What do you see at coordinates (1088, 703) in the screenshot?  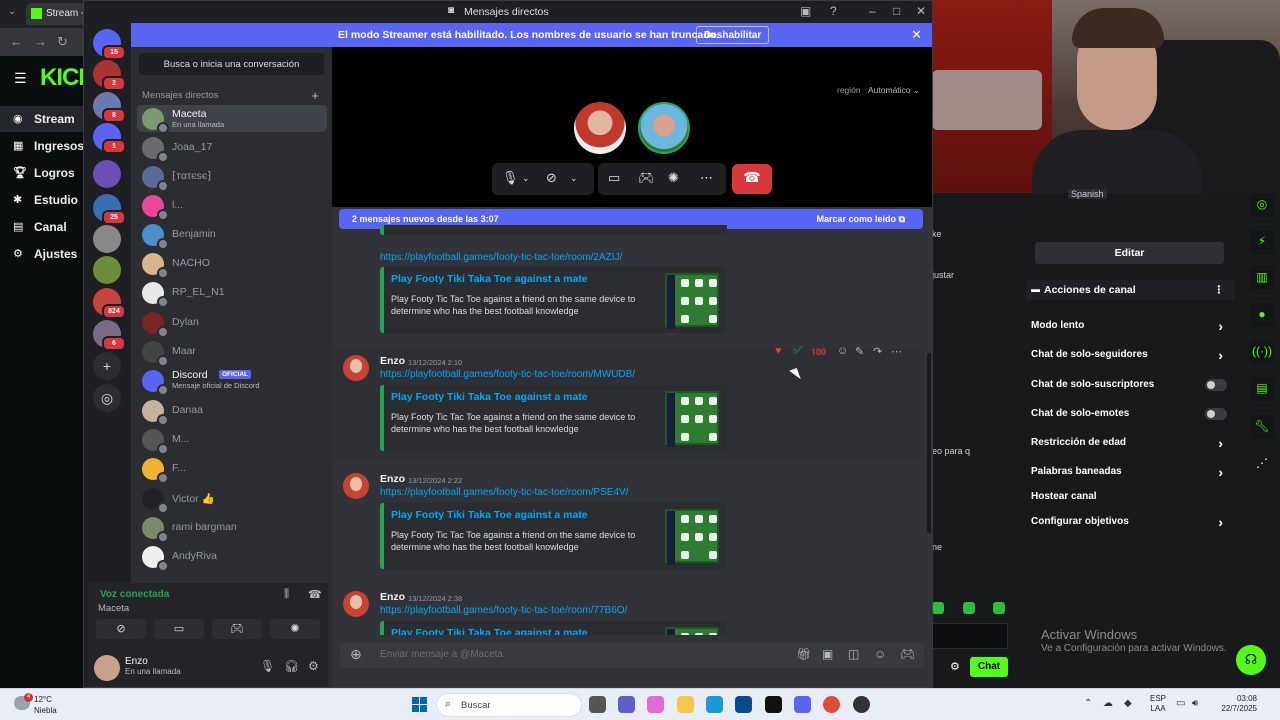 I see `tray-overflow-icon: ⌃` at bounding box center [1088, 703].